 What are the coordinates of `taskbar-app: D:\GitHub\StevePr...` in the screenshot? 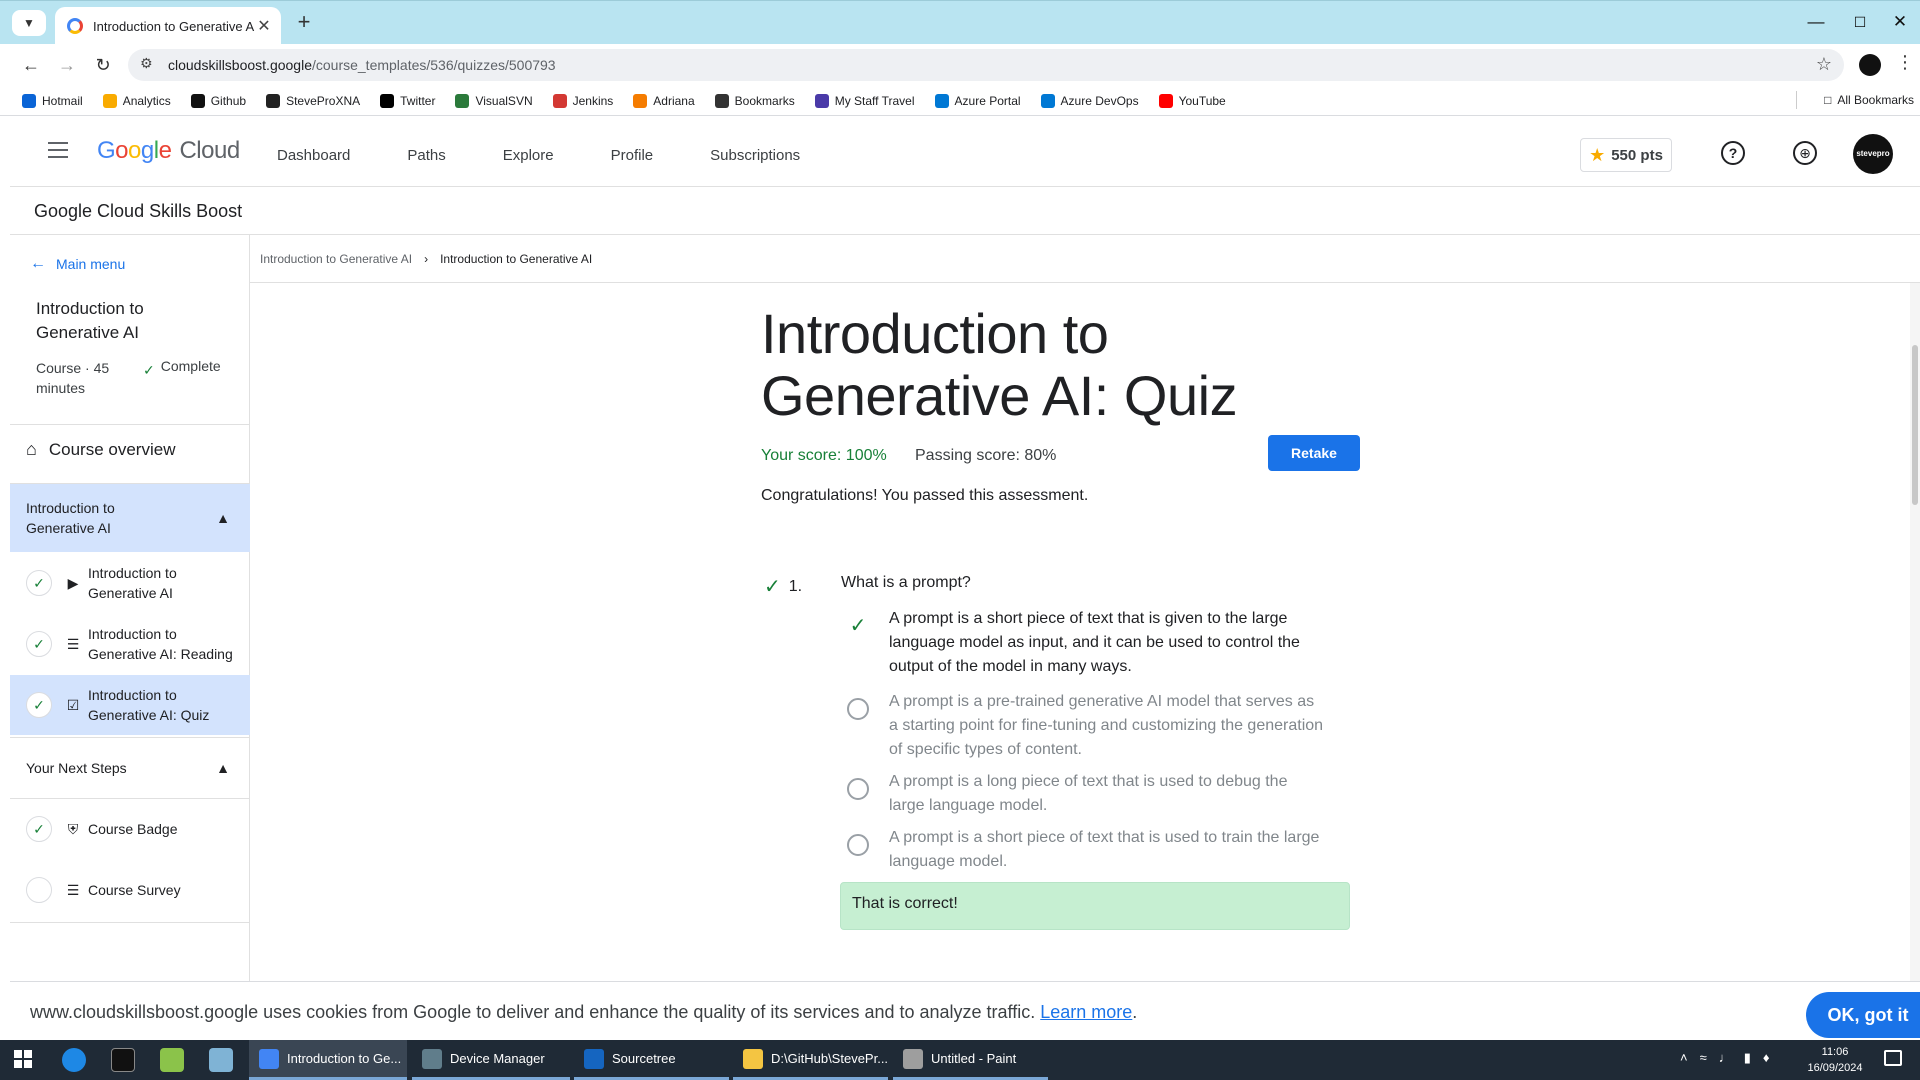 It's located at (810, 1060).